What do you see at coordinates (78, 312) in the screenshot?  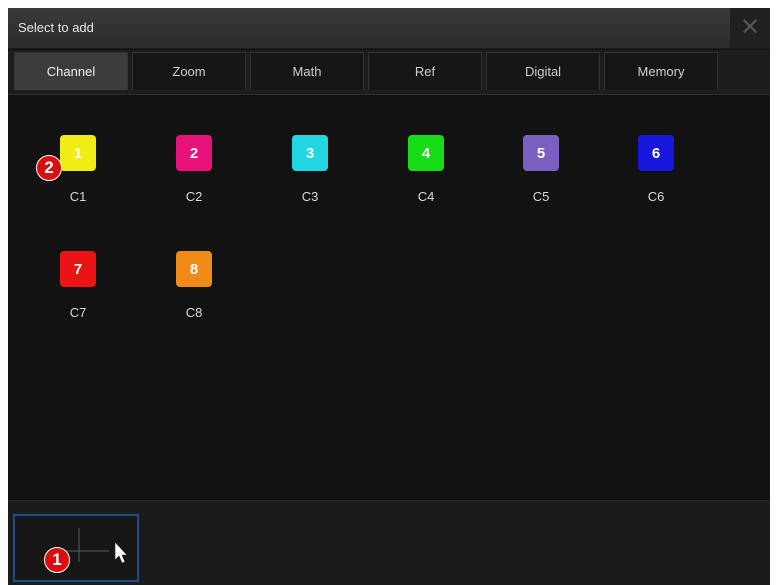 I see `channel-label: C7` at bounding box center [78, 312].